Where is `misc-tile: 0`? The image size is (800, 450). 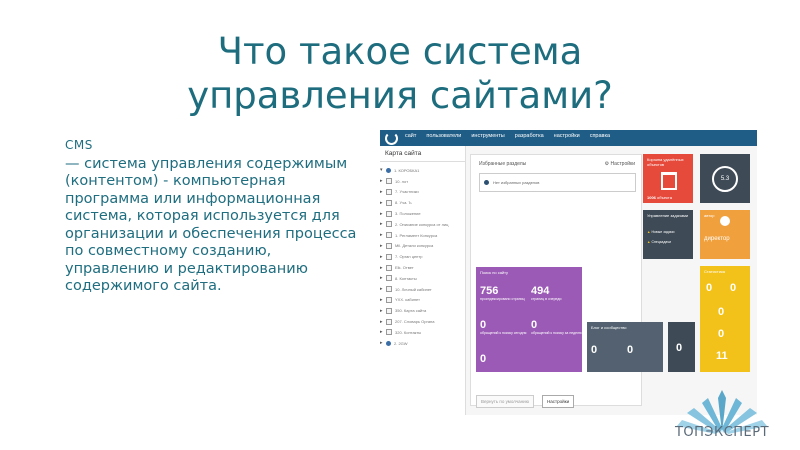
misc-tile: 0 is located at coordinates (681, 347).